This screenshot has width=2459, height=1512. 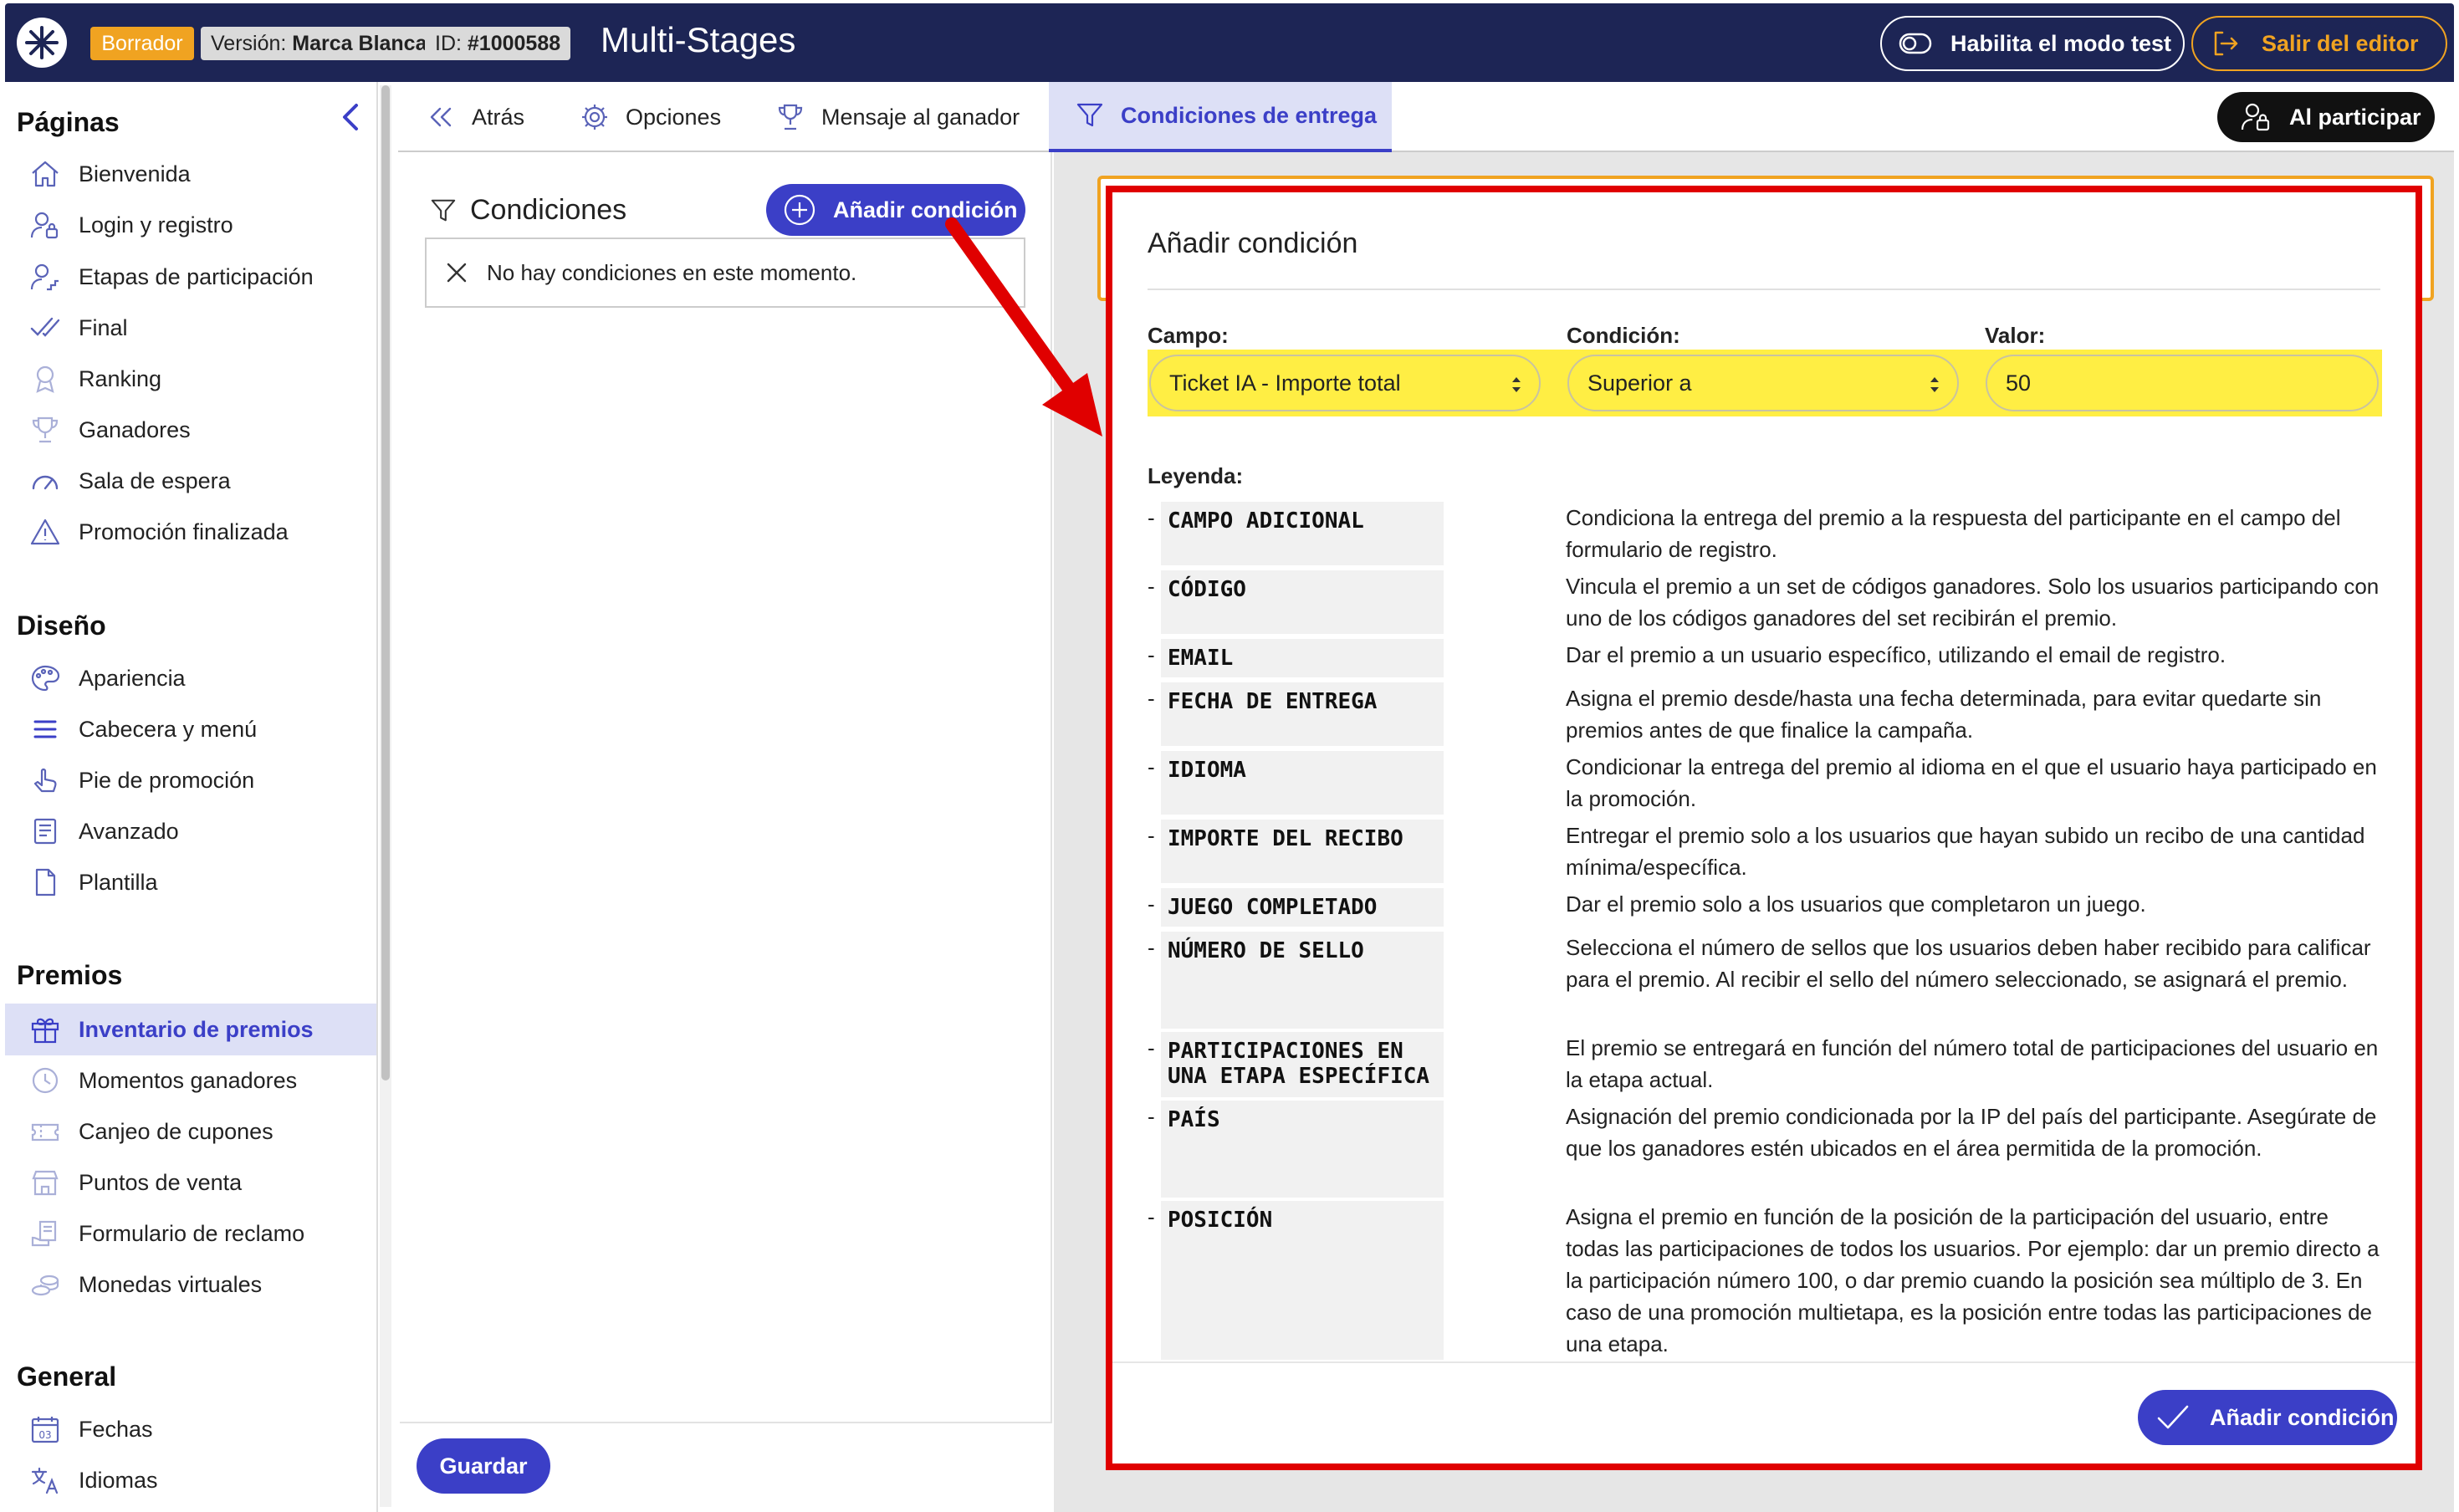 I want to click on sidebar-item-login: Login y registro, so click(x=190, y=225).